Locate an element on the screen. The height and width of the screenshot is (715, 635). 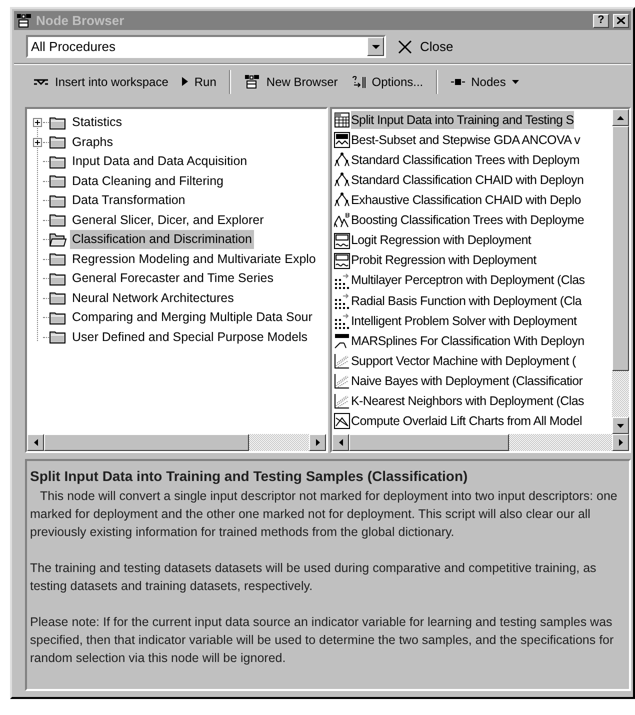
tree-item: General Slicer, Dicer, and Explorer is located at coordinates (168, 220).